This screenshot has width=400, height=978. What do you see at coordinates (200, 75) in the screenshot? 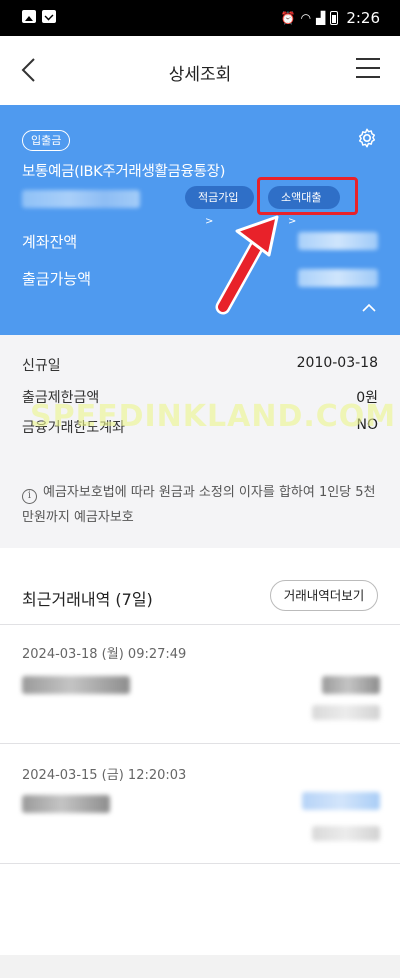
I see `page-title: 상세조회` at bounding box center [200, 75].